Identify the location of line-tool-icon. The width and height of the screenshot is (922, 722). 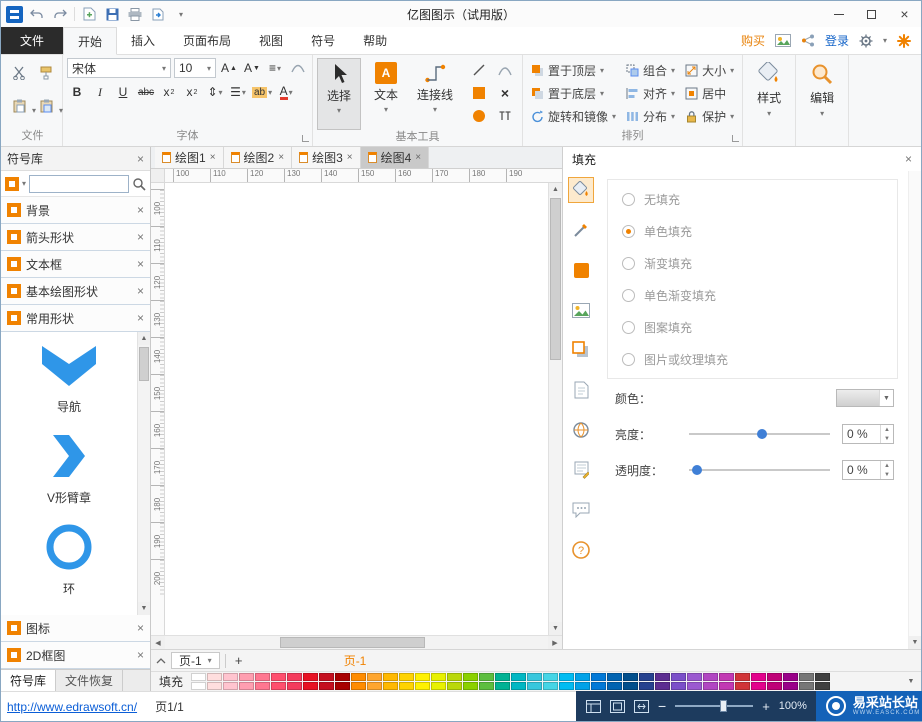
(479, 70).